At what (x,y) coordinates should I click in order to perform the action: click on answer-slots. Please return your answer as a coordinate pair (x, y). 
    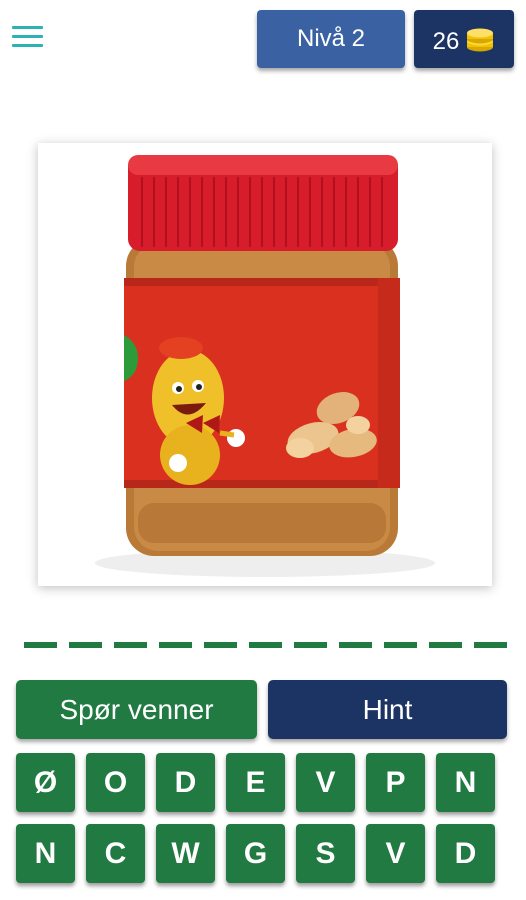
    Looking at the image, I should click on (265, 645).